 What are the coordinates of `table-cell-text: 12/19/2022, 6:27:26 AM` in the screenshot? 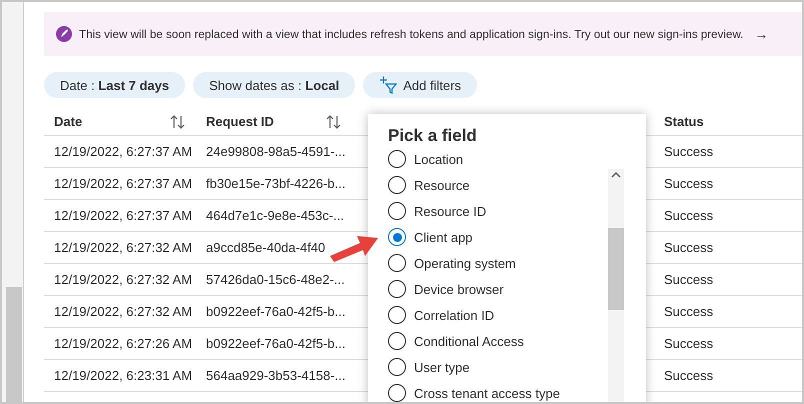 It's located at (124, 343).